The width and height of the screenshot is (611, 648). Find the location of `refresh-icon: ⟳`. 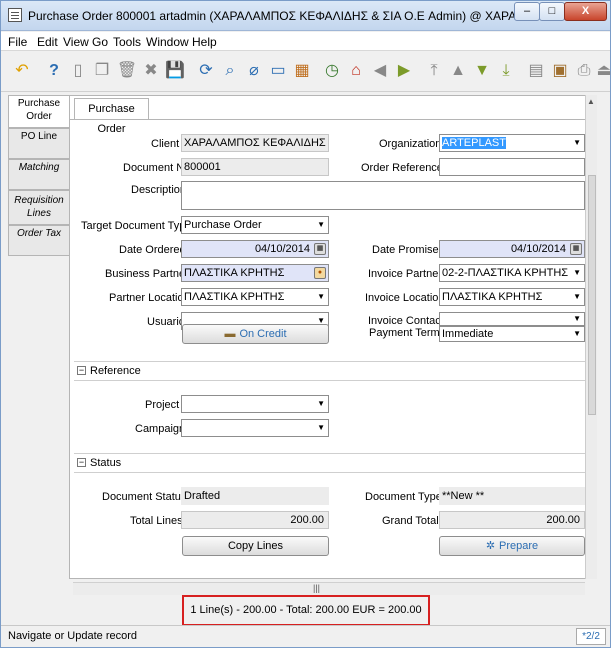

refresh-icon: ⟳ is located at coordinates (206, 71).